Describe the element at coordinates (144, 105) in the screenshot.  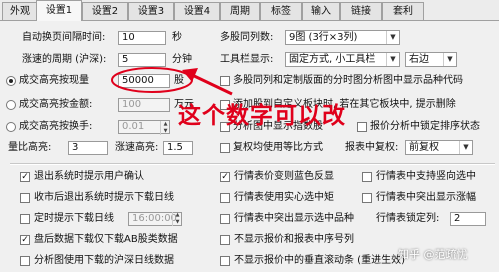
I see `amt-highlight-input: 100` at that location.